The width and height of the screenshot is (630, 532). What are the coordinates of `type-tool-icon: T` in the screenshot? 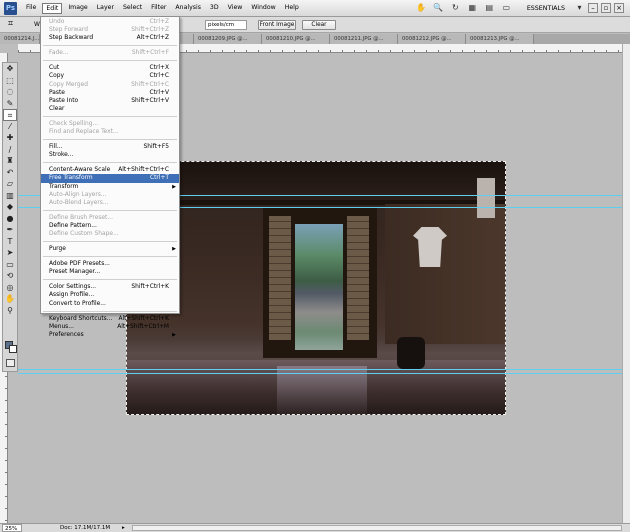 It's located at (10, 242).